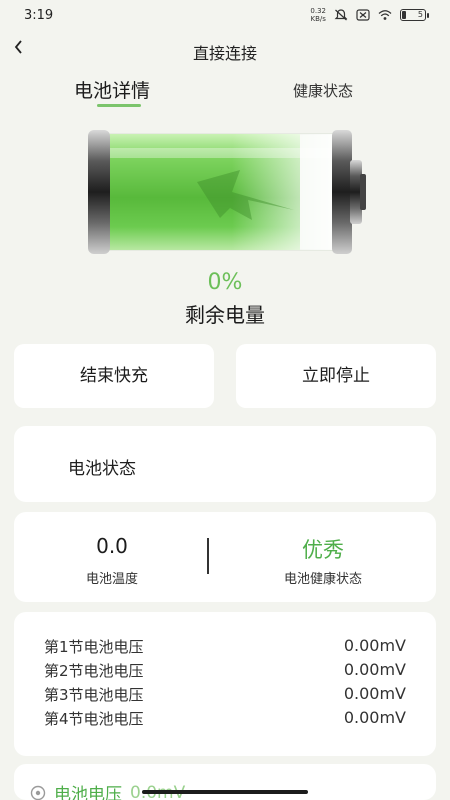  What do you see at coordinates (39, 15) in the screenshot?
I see `status-time: 3:19` at bounding box center [39, 15].